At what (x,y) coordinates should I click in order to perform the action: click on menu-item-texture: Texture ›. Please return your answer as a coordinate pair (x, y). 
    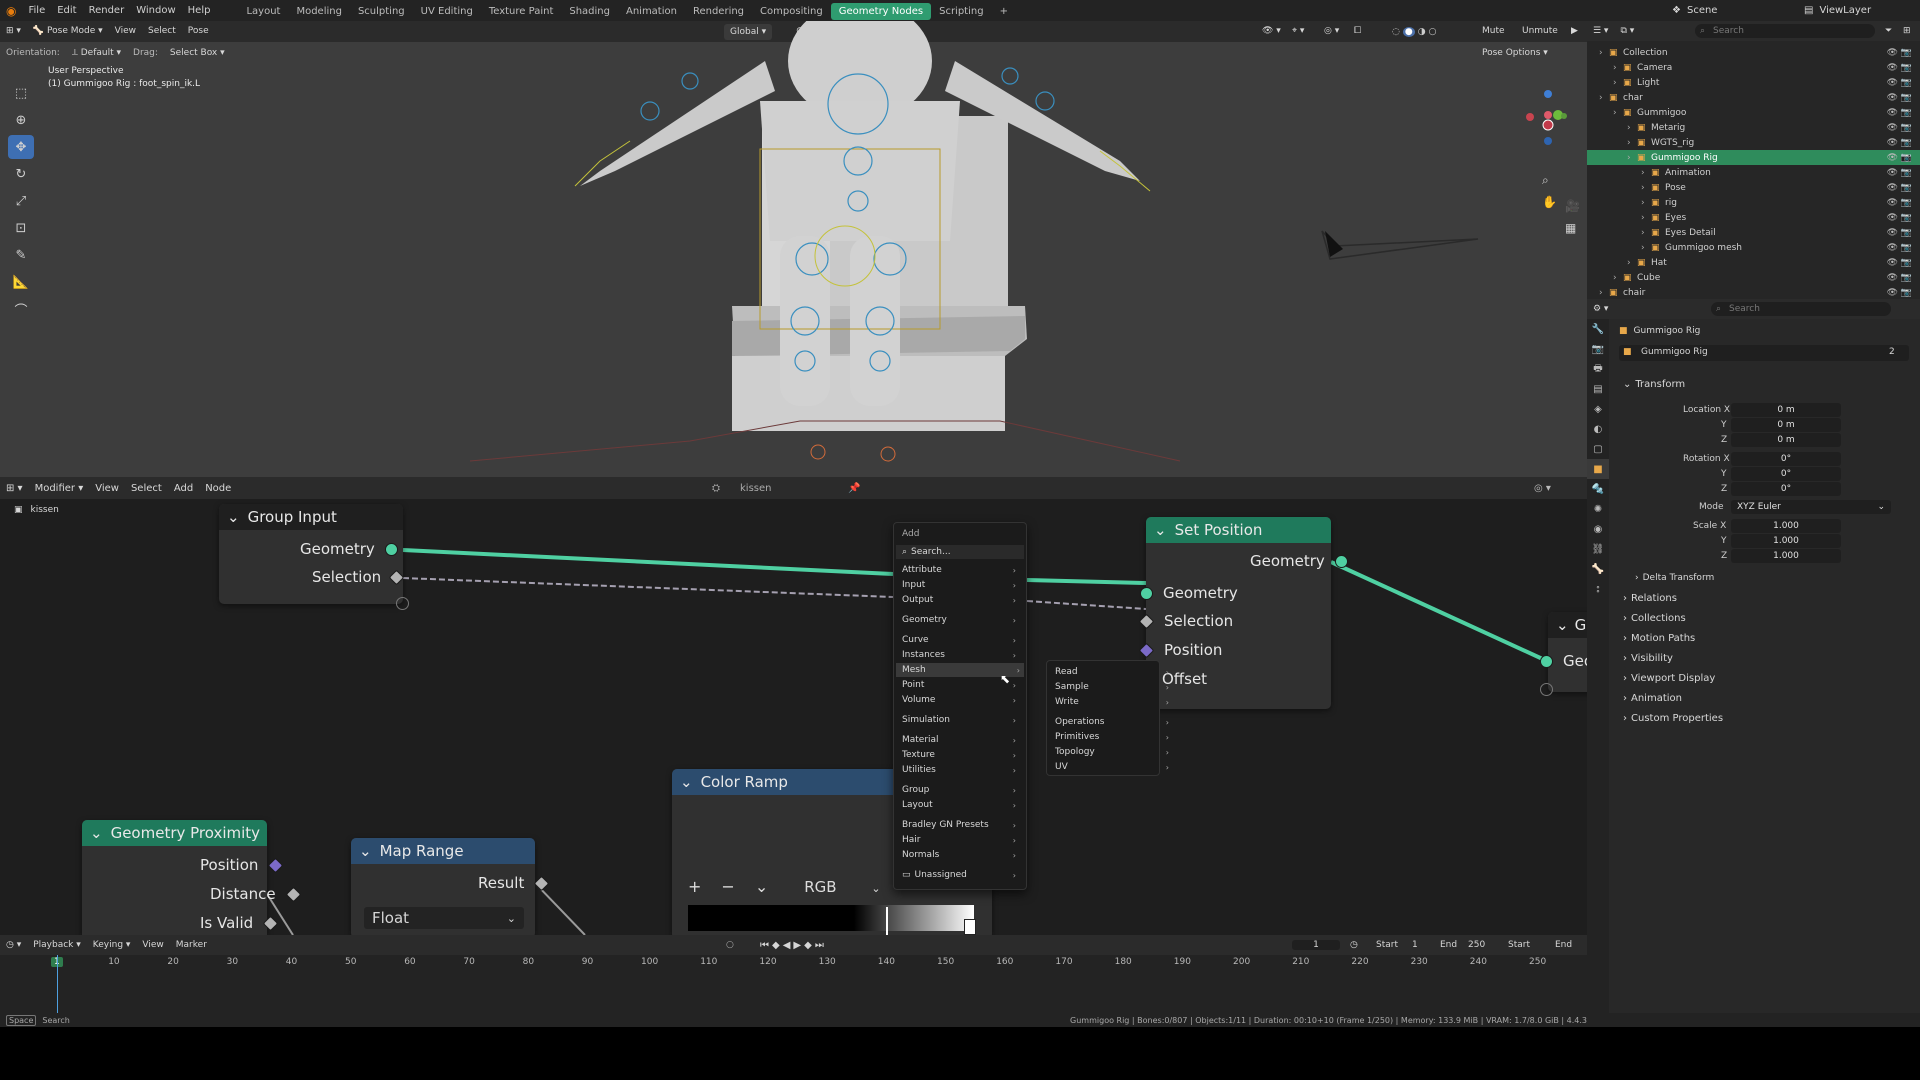
    Looking at the image, I should click on (961, 755).